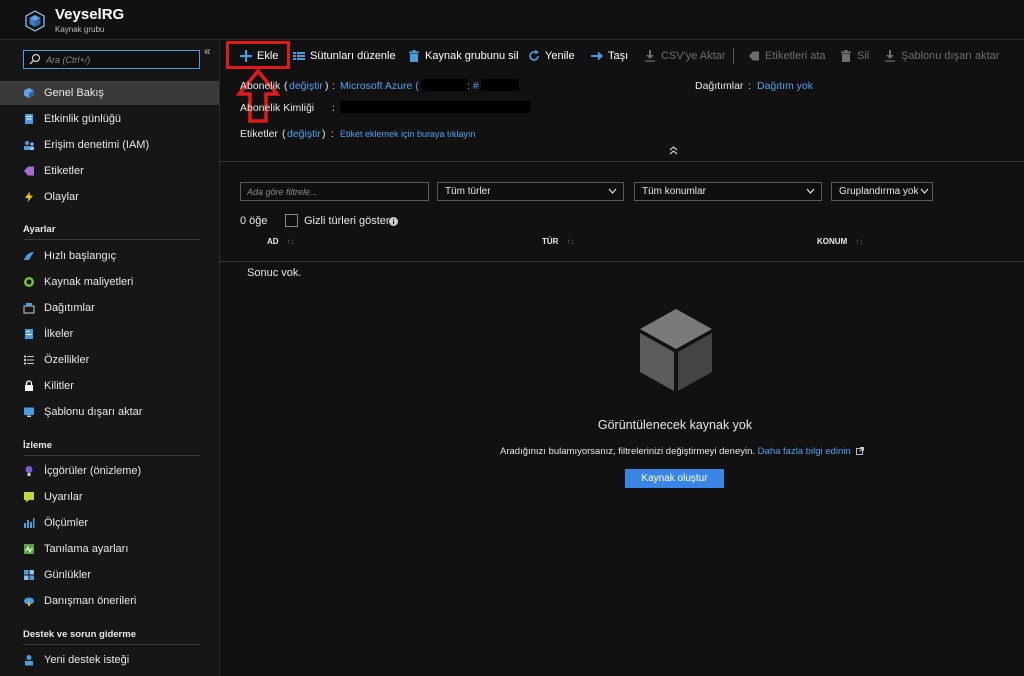 The height and width of the screenshot is (676, 1024). What do you see at coordinates (109, 334) in the screenshot?
I see `sidebar-item-policies: İlkeler` at bounding box center [109, 334].